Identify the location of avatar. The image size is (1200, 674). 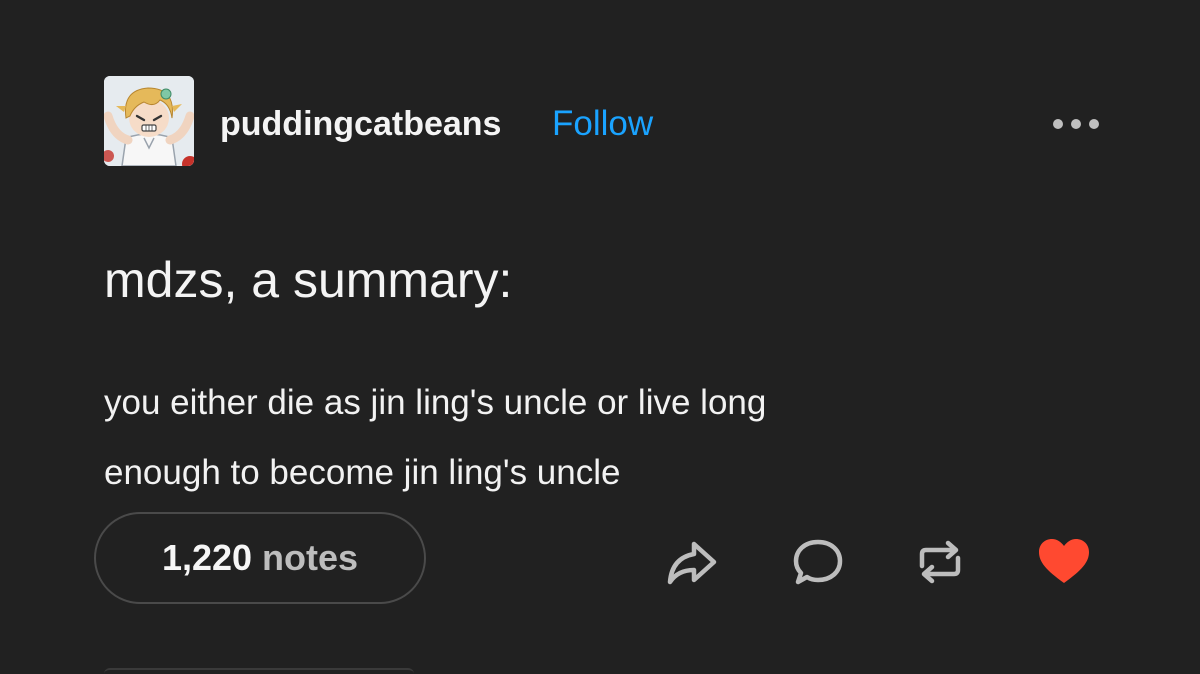
(149, 121).